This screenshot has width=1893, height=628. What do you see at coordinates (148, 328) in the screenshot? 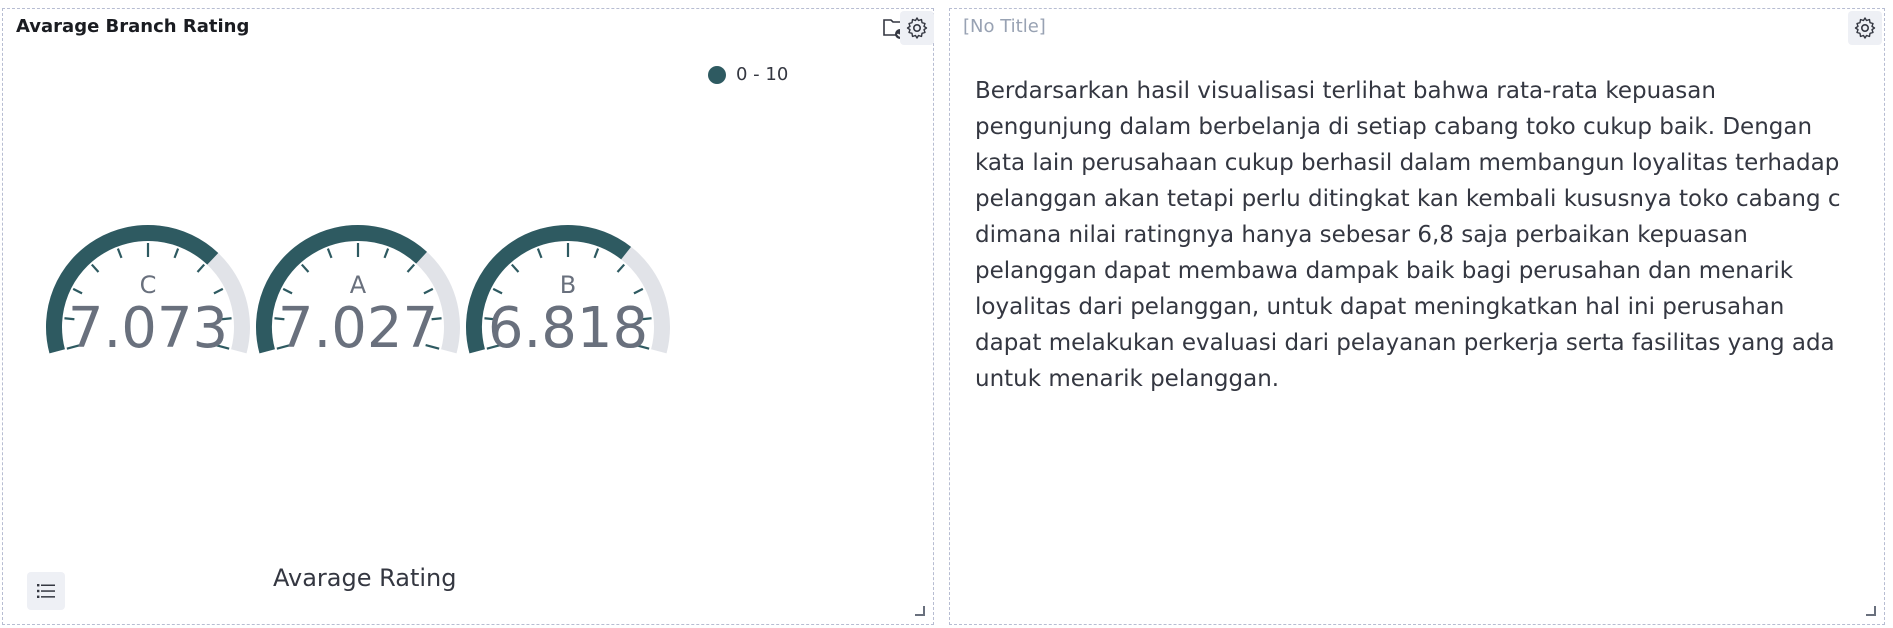
I see `gauge-value-label: 7.073` at bounding box center [148, 328].